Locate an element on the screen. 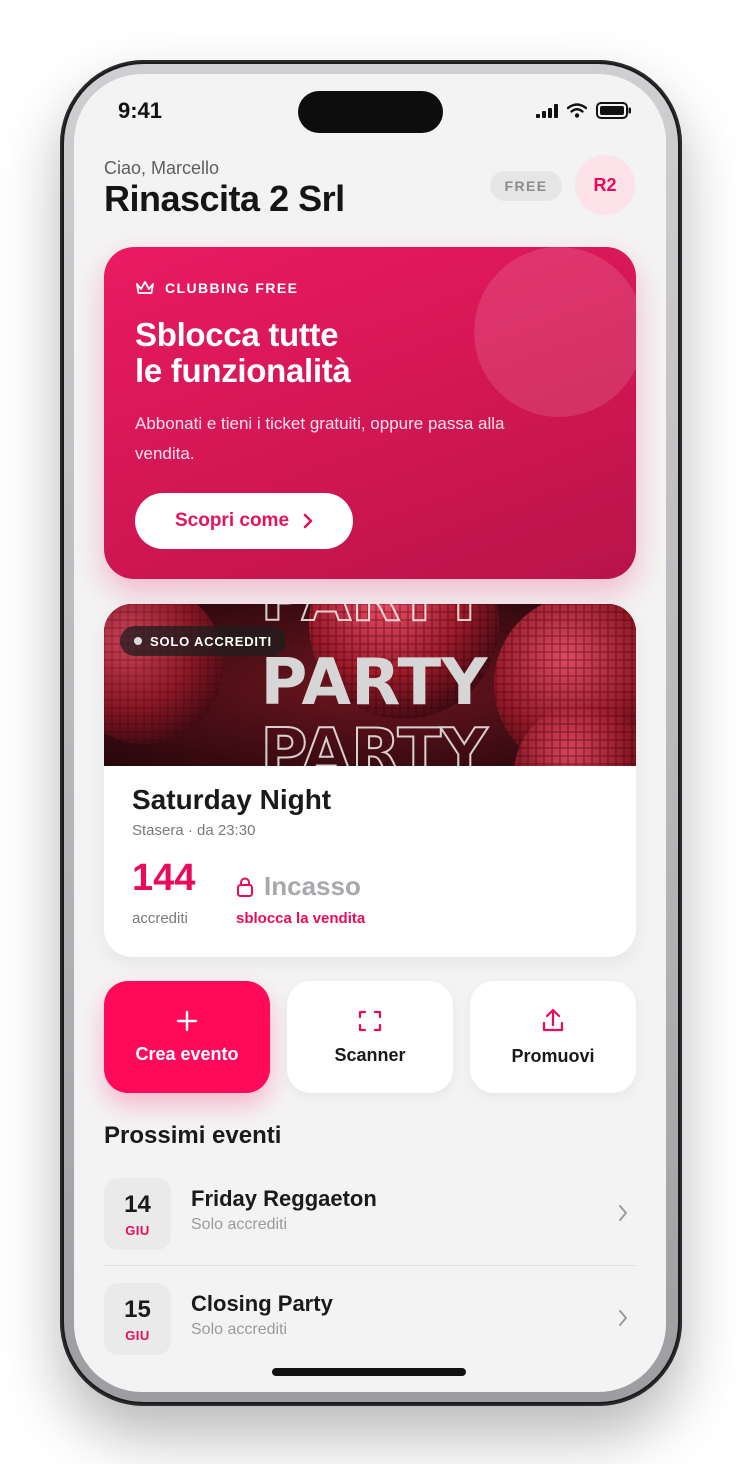  greeting-text: Ciao, Marcello is located at coordinates (162, 168).